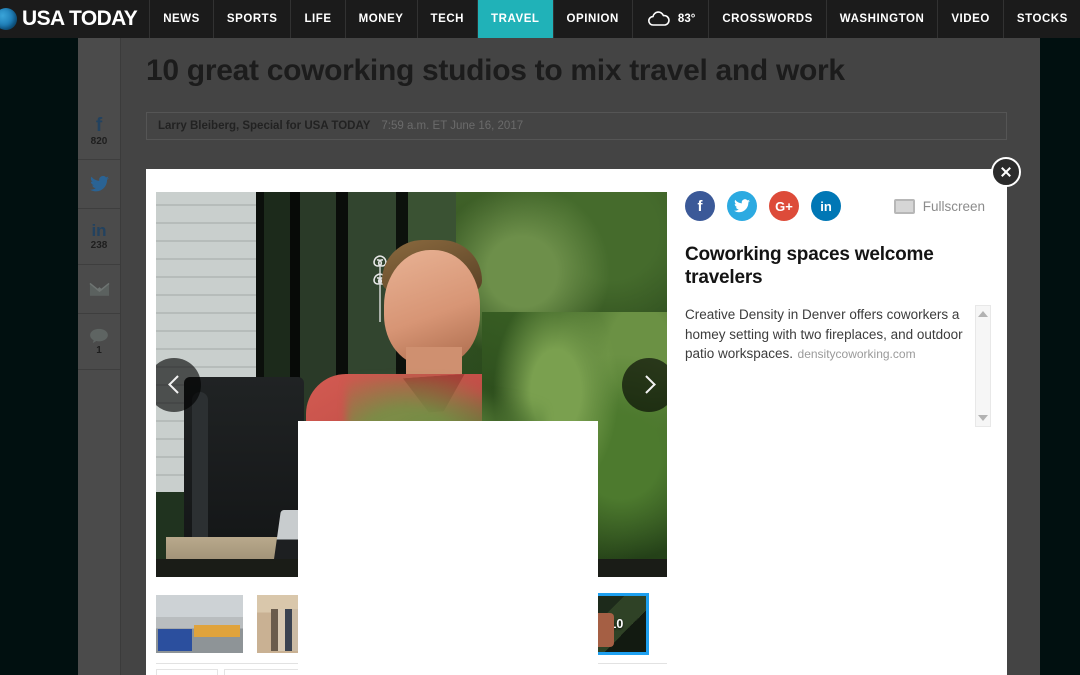  I want to click on close-lightbox-button, so click(1006, 172).